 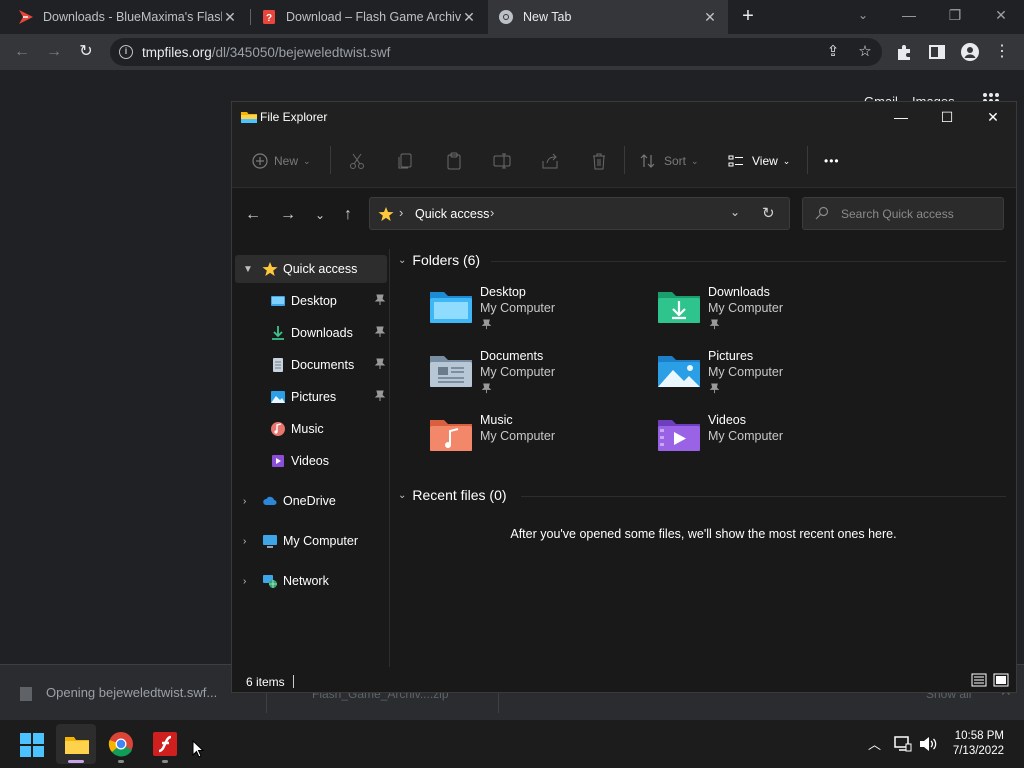 I want to click on tab-search-icon: ⌄, so click(x=863, y=16).